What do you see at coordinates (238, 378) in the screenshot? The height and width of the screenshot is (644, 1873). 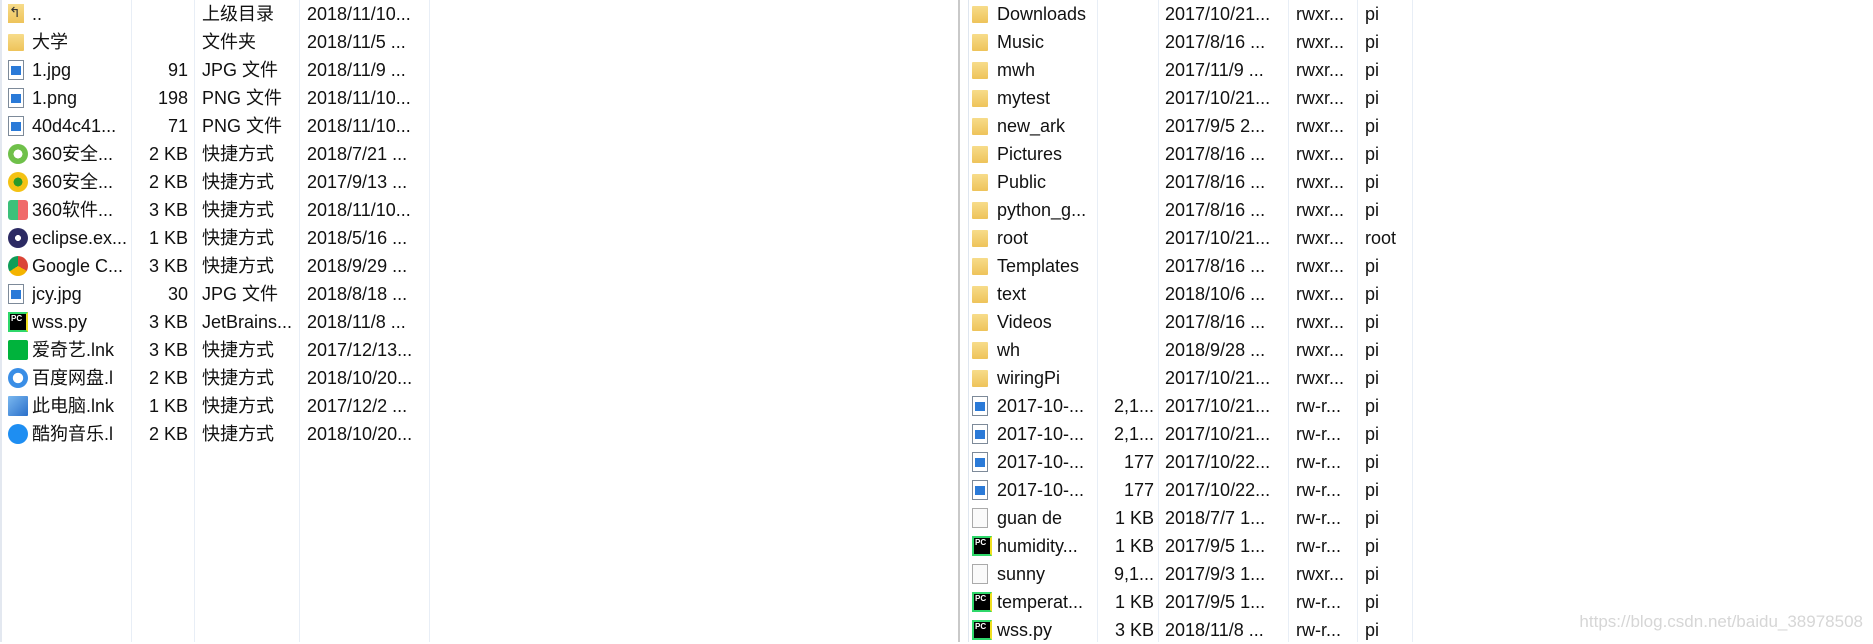 I see `file-type: 快捷方式` at bounding box center [238, 378].